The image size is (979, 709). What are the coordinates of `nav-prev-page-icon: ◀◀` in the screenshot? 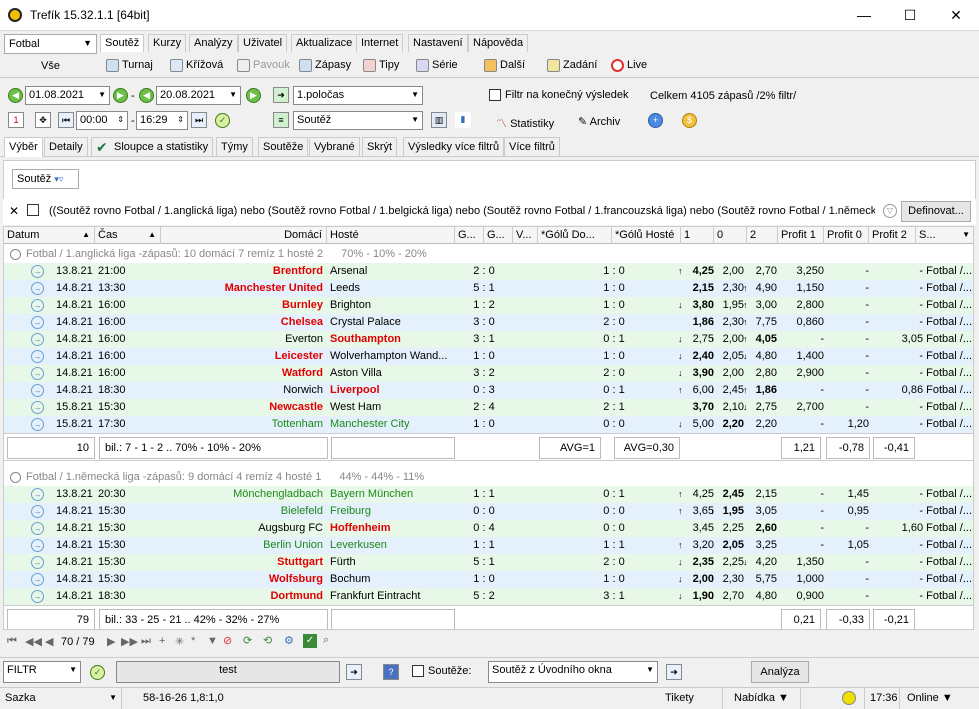 It's located at (33, 641).